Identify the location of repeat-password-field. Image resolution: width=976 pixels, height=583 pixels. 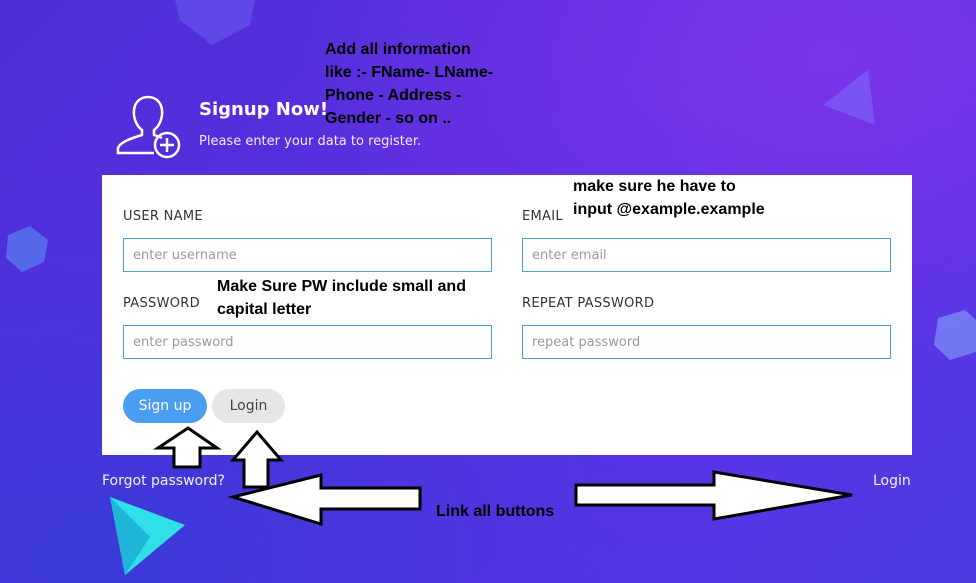
(706, 342).